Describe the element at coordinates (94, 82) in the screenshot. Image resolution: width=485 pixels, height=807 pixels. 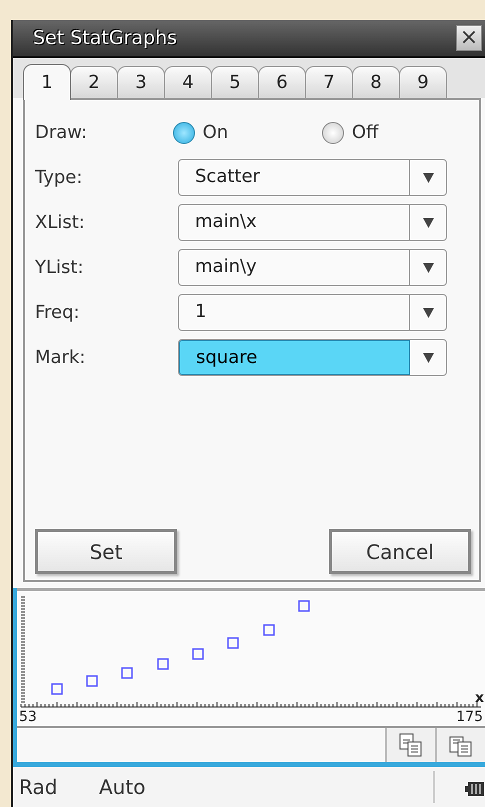
I see `tab: 2` at that location.